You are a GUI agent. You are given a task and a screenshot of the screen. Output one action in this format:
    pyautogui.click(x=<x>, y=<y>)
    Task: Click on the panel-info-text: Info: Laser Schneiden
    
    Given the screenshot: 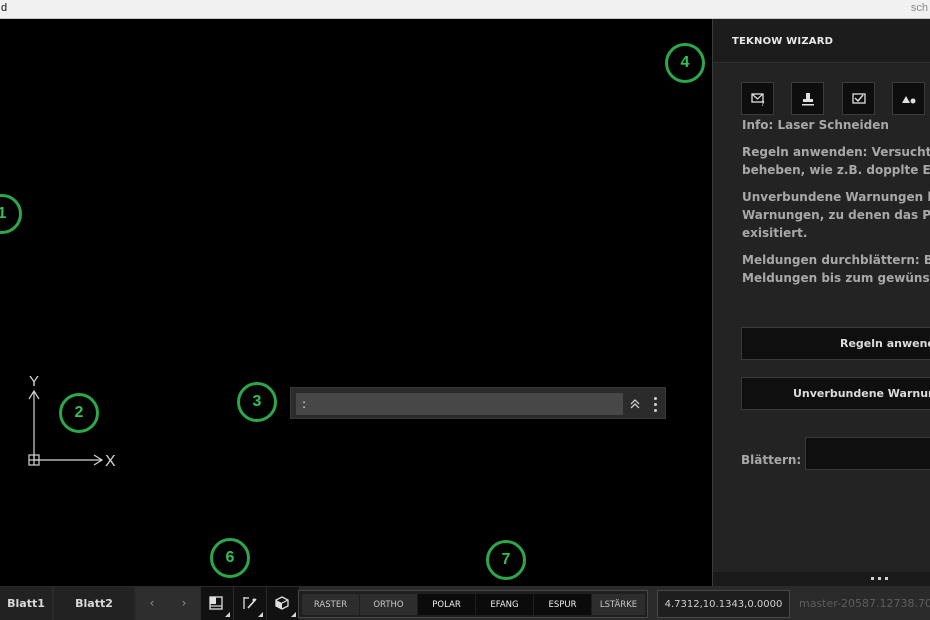 What is the action you would take?
    pyautogui.click(x=815, y=125)
    